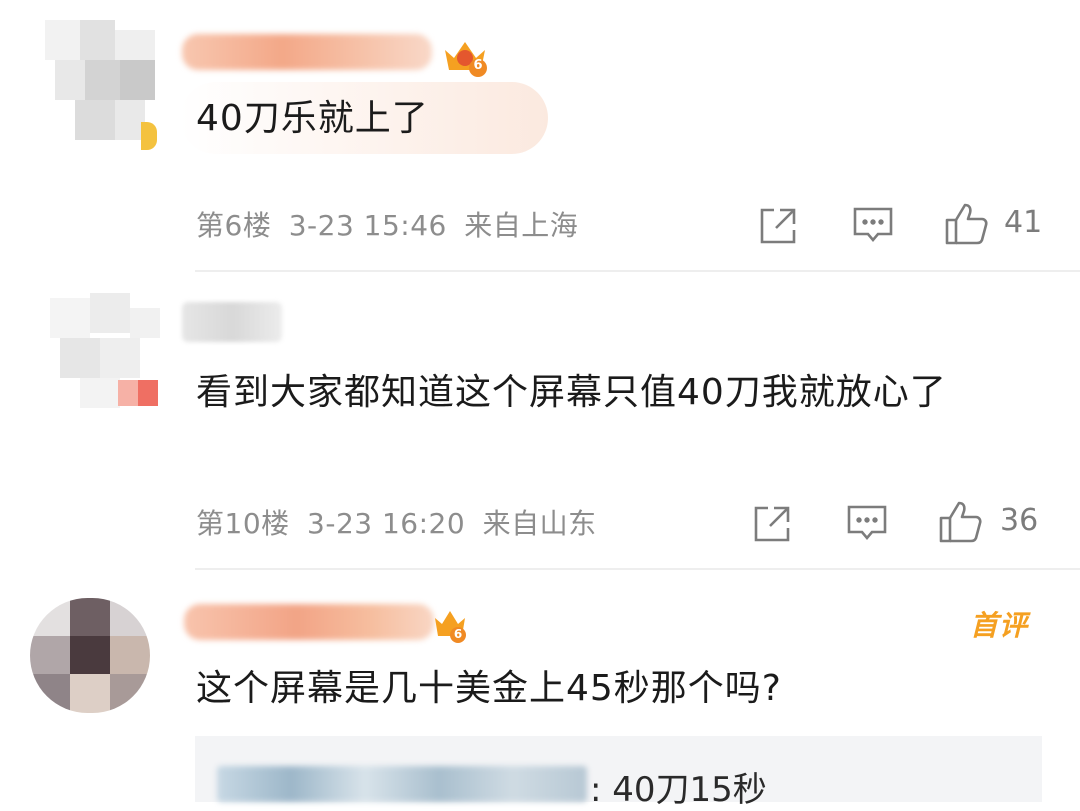 This screenshot has width=1080, height=811. Describe the element at coordinates (999, 625) in the screenshot. I see `first-comment-badge: 首评` at that location.